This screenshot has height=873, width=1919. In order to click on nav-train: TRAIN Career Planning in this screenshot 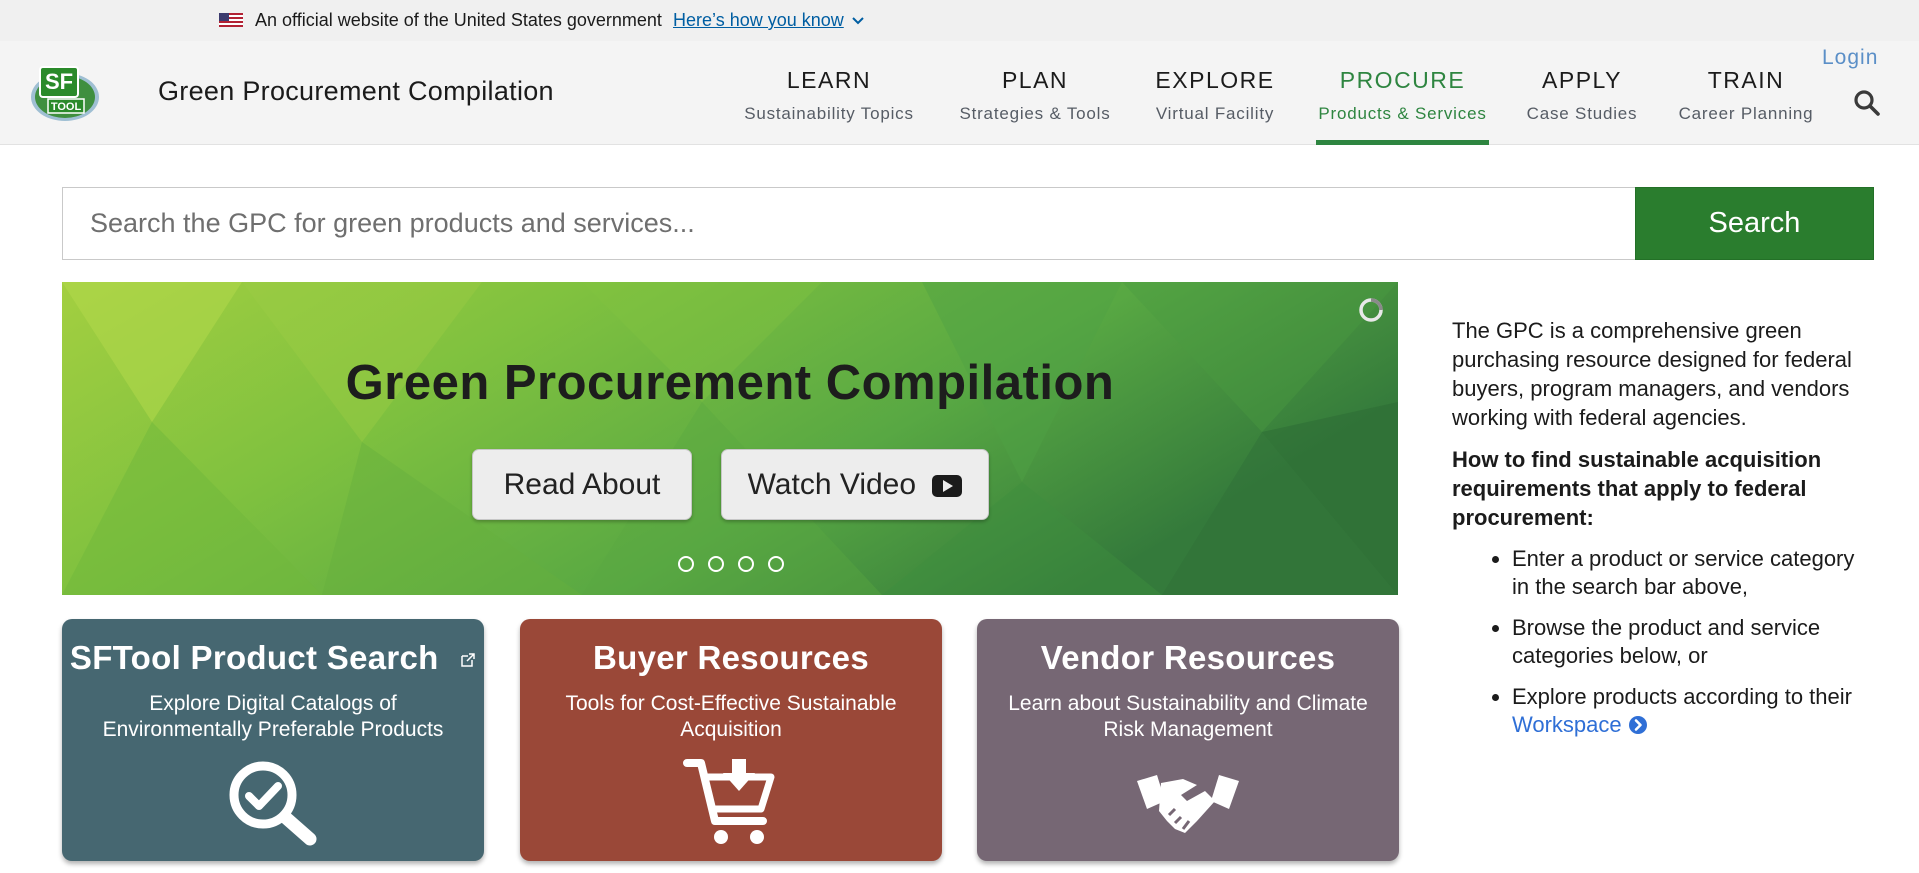, I will do `click(1746, 95)`.